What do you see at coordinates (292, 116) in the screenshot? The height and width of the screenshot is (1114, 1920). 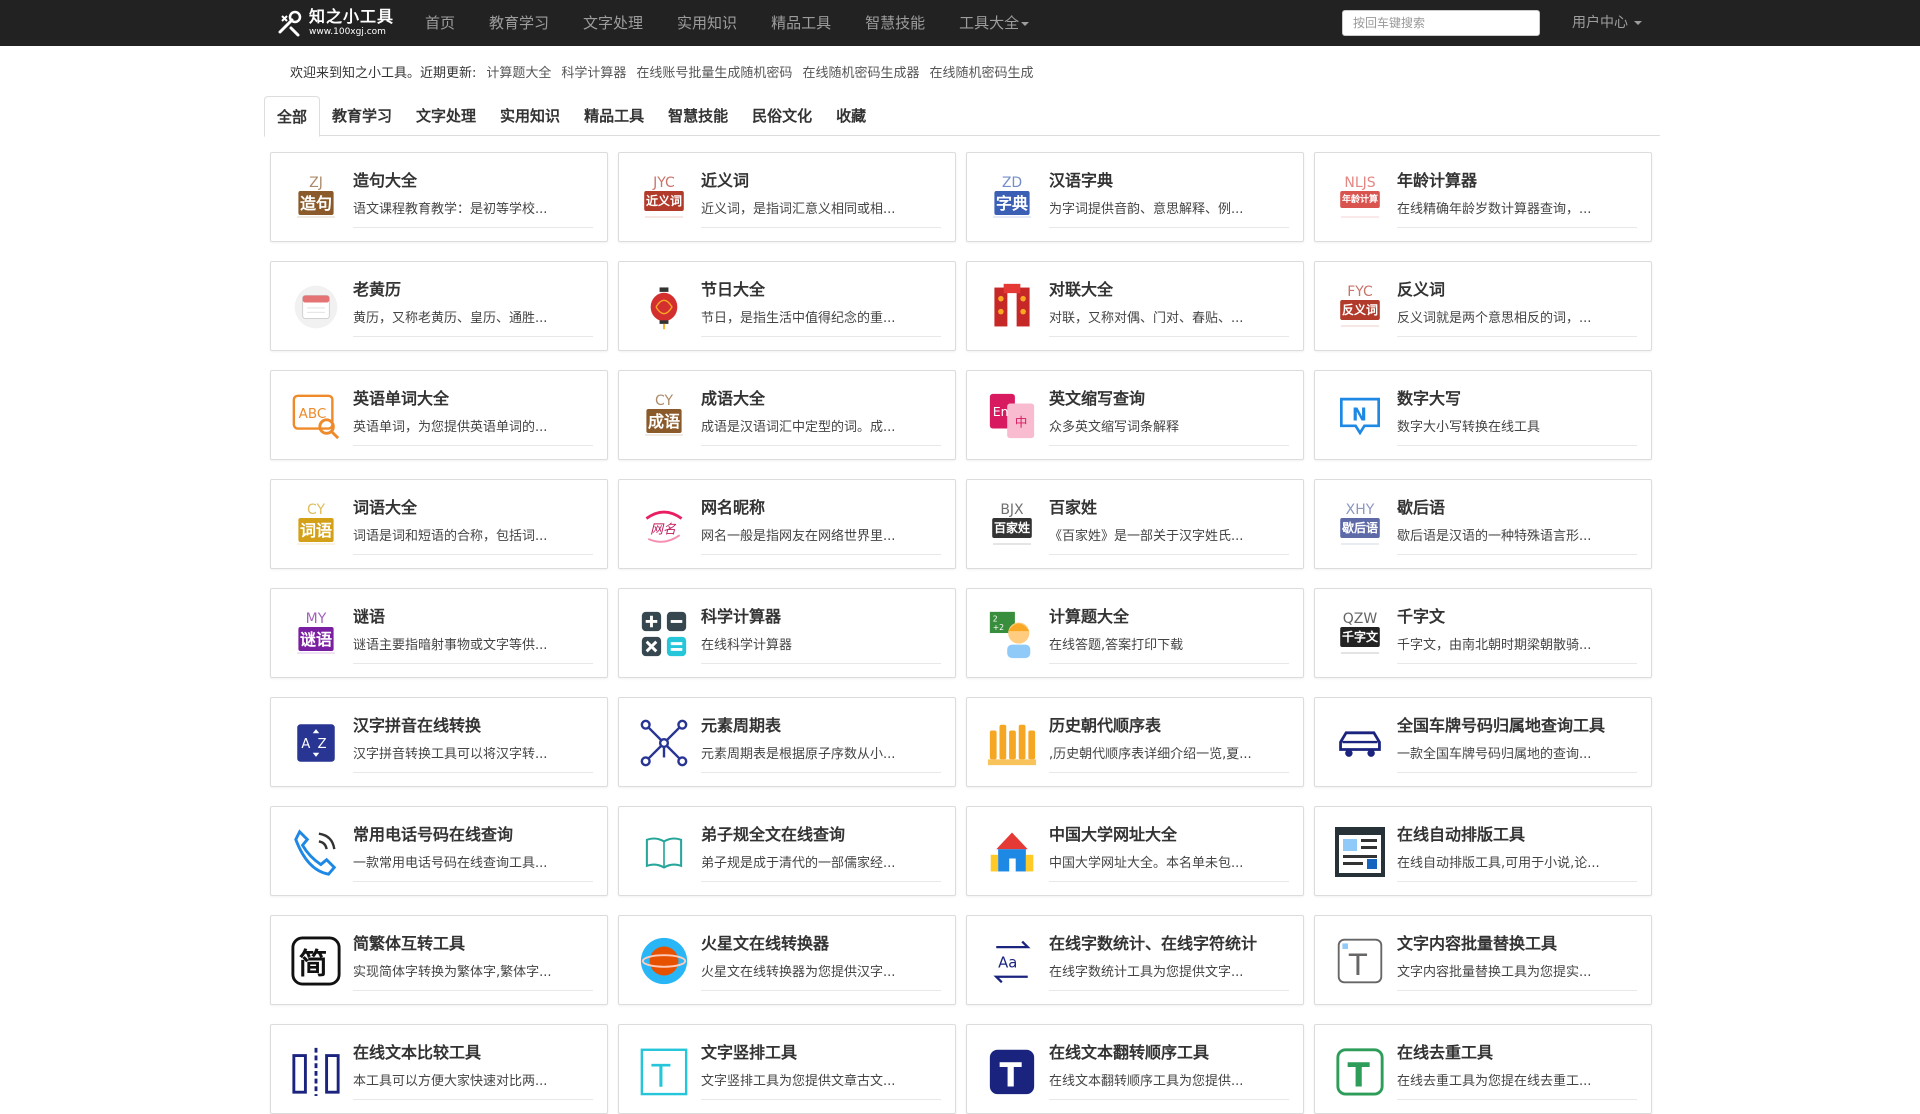 I see `tab-0: 全部` at bounding box center [292, 116].